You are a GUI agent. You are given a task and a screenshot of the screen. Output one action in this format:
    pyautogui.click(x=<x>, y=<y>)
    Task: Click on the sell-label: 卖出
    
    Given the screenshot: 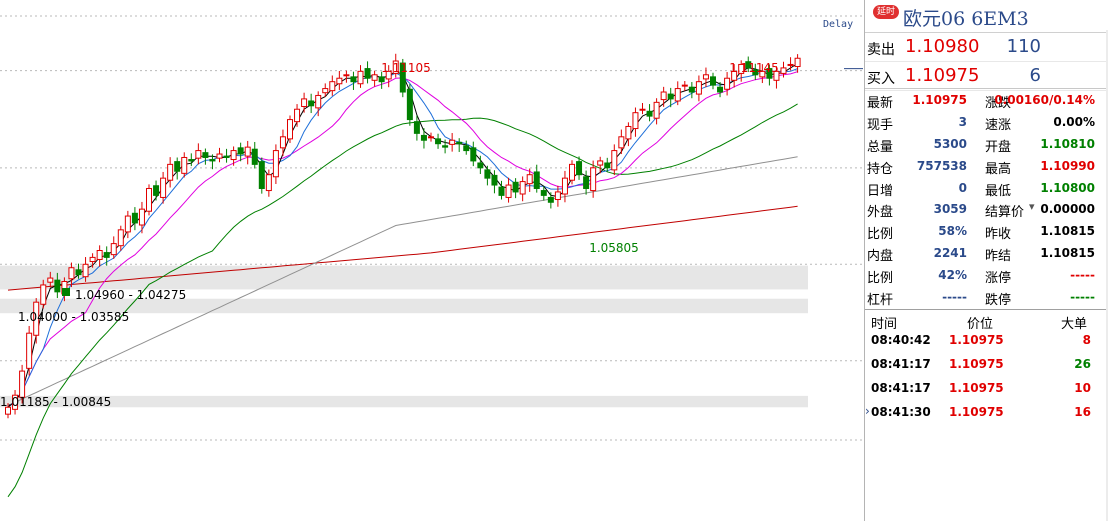 What is the action you would take?
    pyautogui.click(x=881, y=50)
    